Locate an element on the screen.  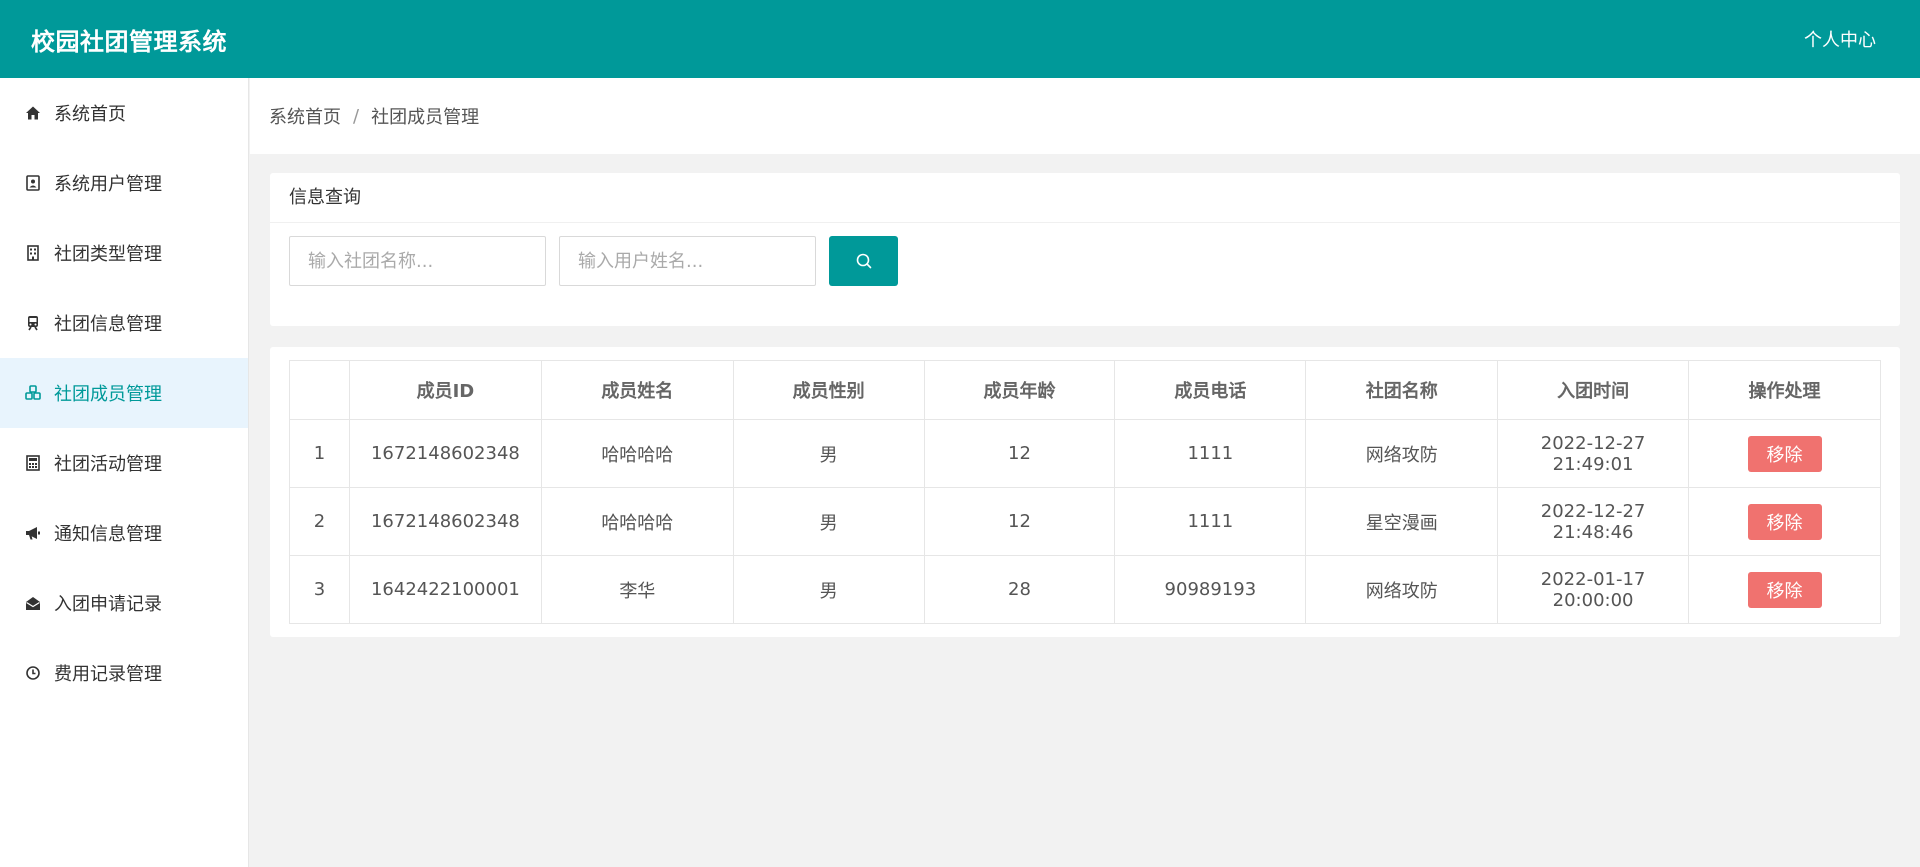
sidebar: 系统首页 系统用户管理 社团类型管理 社团信息管理 社团成员管理 社团活动管理 is located at coordinates (124, 472).